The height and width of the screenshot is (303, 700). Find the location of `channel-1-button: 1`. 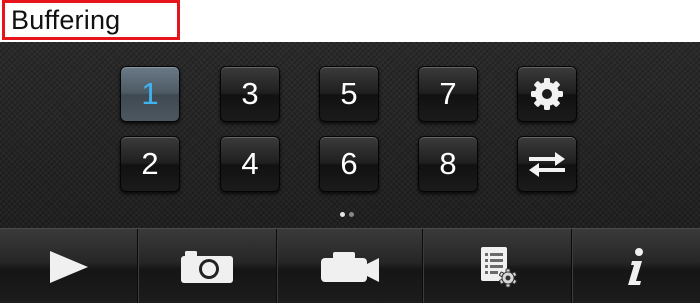

channel-1-button: 1 is located at coordinates (150, 94).